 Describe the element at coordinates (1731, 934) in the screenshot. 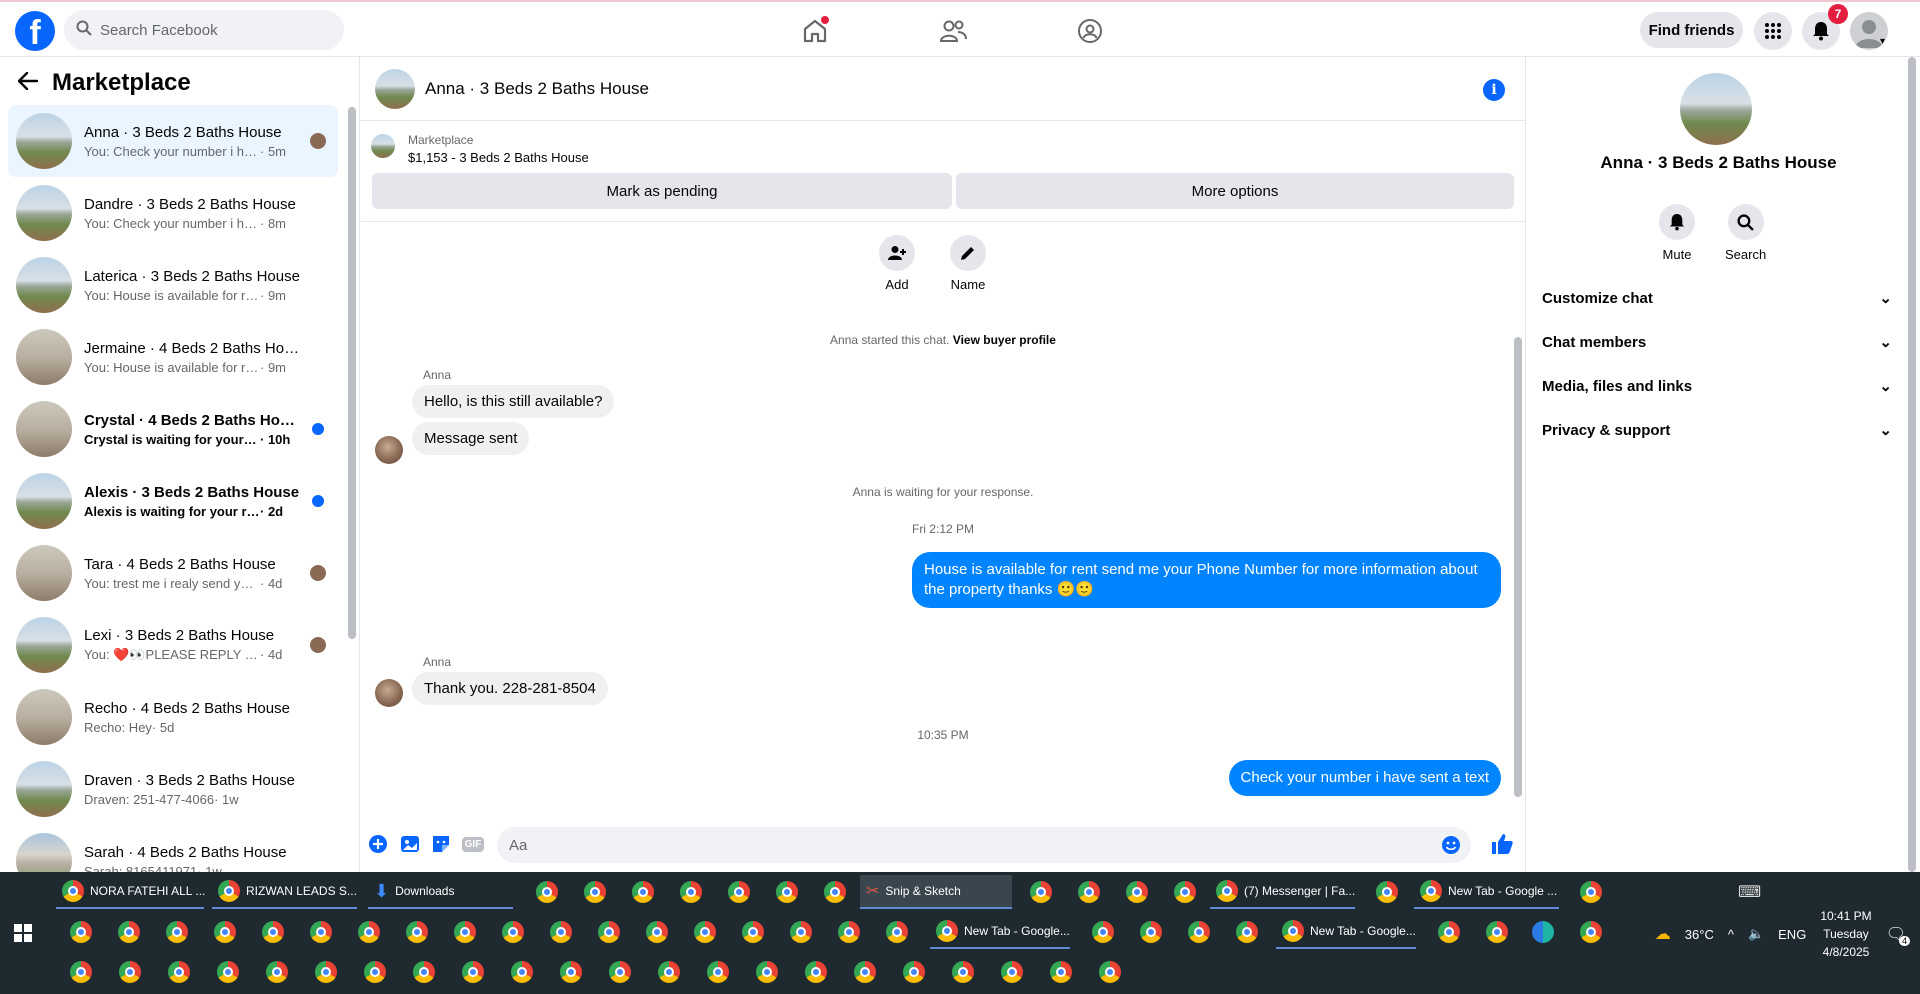

I see `chevron-up-icon: ^` at that location.